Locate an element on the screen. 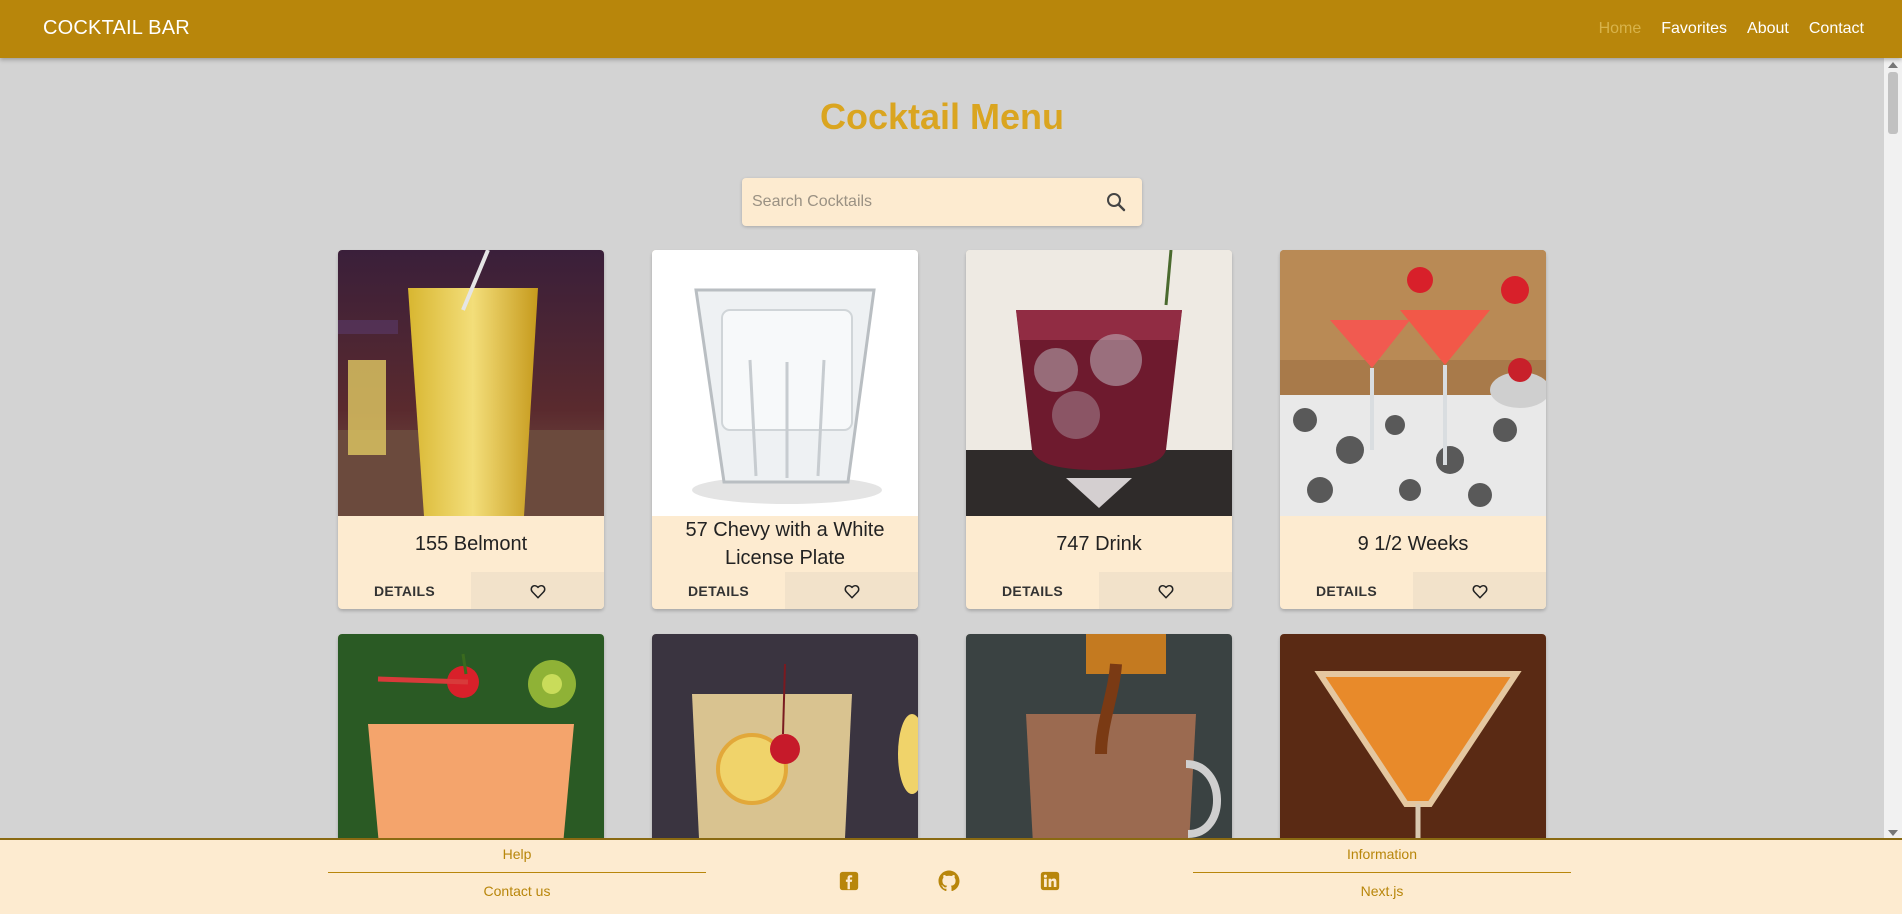  footer-right-links: Information Next.js is located at coordinates (1382, 871).